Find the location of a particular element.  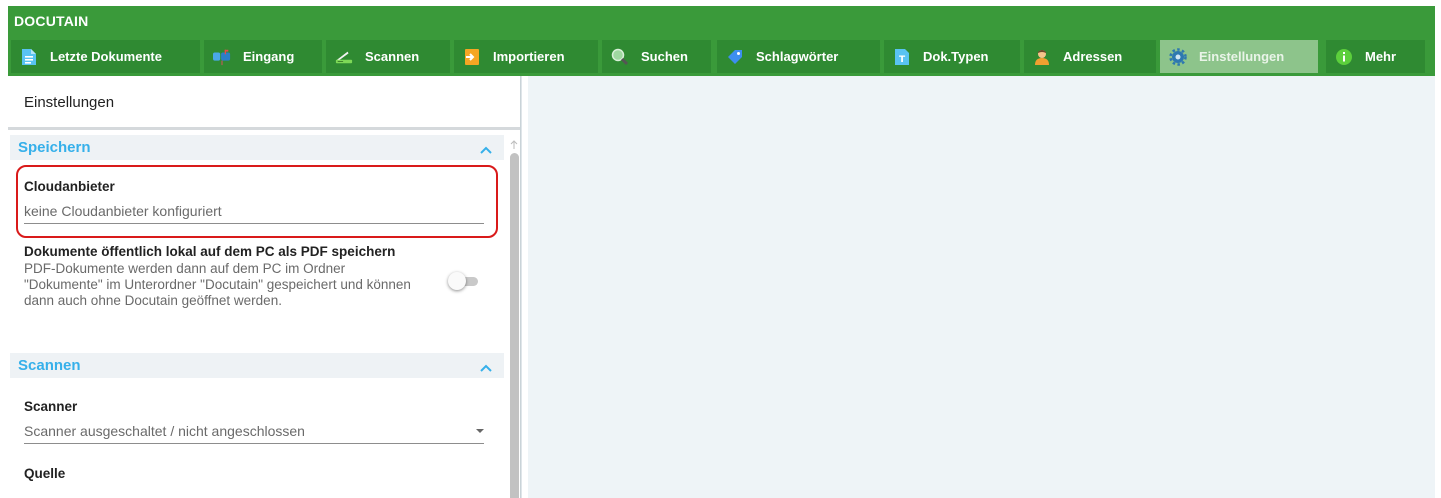

section-header-speichern: Speichern is located at coordinates (257, 147).